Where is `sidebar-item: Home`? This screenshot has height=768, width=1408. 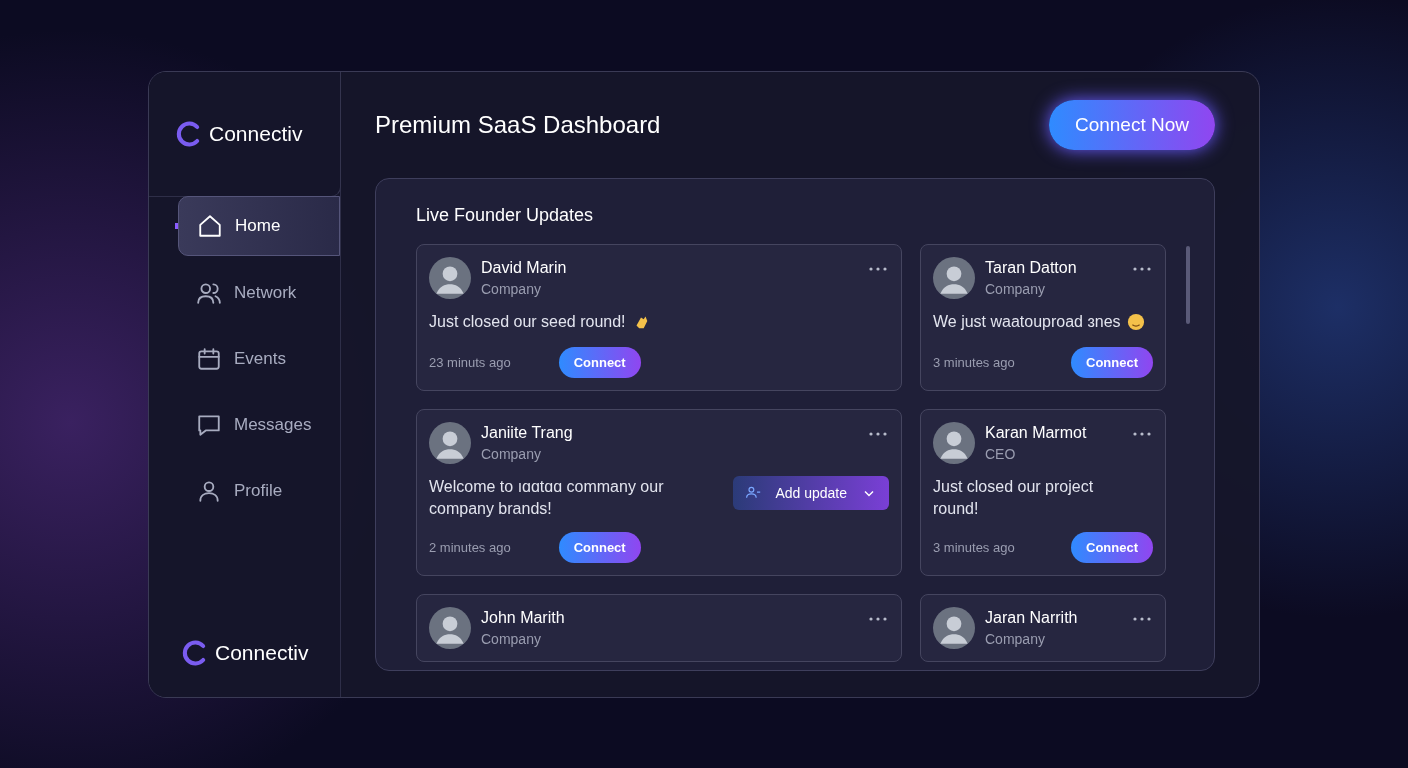
sidebar-item: Home is located at coordinates (259, 226).